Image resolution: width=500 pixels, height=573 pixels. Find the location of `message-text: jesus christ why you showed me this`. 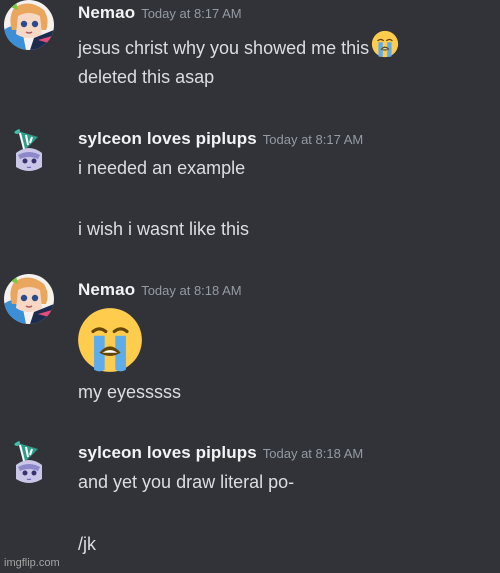

message-text: jesus christ why you showed me this is located at coordinates (238, 47).